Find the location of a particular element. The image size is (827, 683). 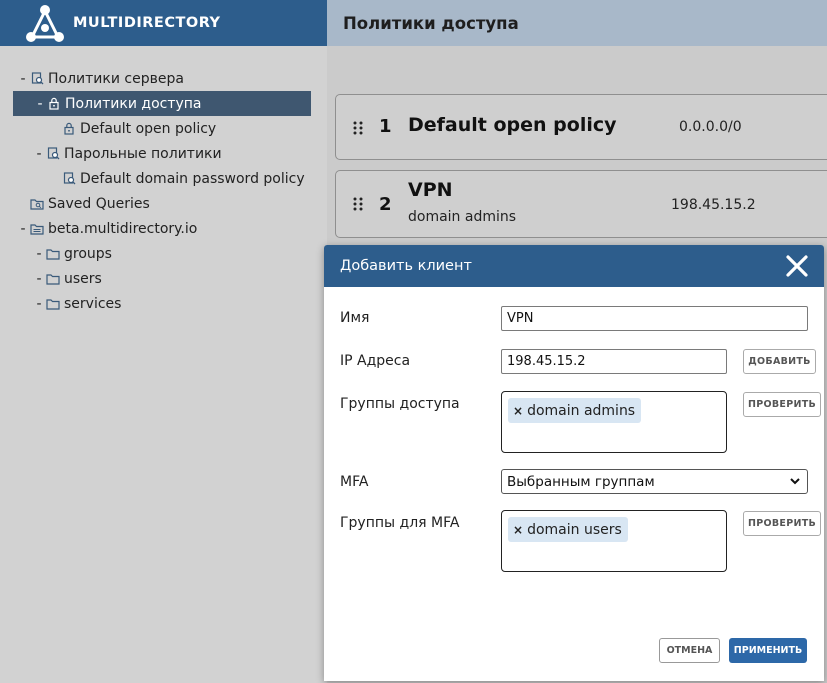

check-groups-button: ПРОВЕРИТЬ is located at coordinates (782, 404).